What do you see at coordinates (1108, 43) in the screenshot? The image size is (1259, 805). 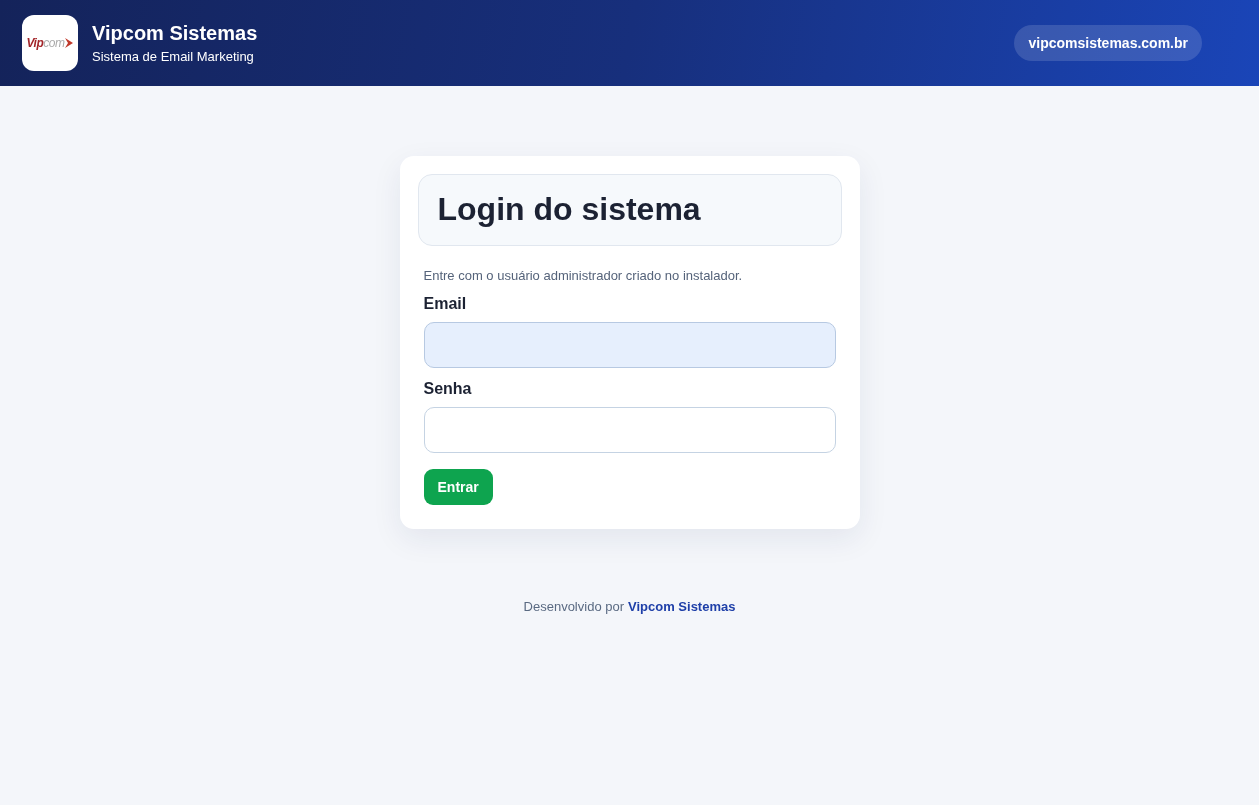 I see `site-link: vipcomsistemas.com.br` at bounding box center [1108, 43].